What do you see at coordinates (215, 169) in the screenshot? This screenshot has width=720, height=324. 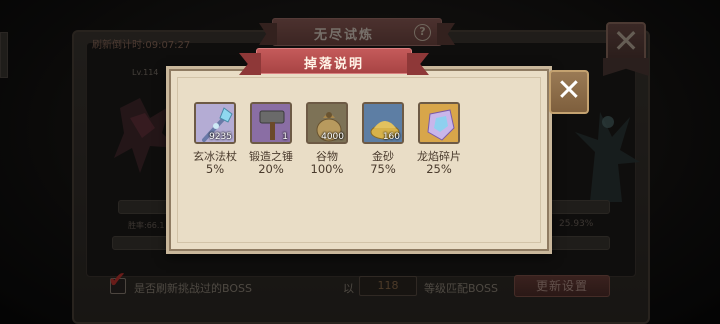 I see `item-drop-rate: 5%` at bounding box center [215, 169].